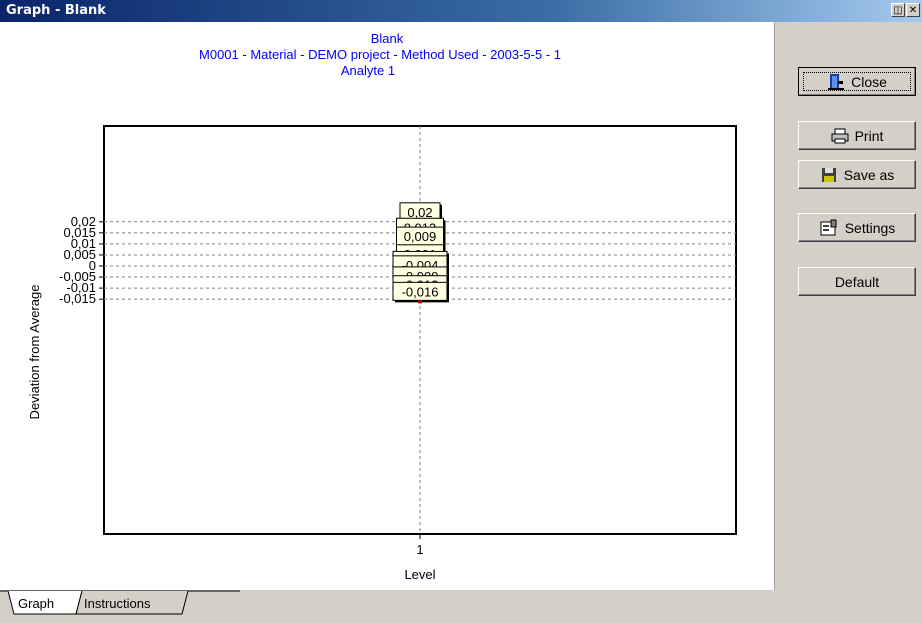 This screenshot has width=922, height=623. I want to click on y-axis-label: Deviation from Average, so click(34, 352).